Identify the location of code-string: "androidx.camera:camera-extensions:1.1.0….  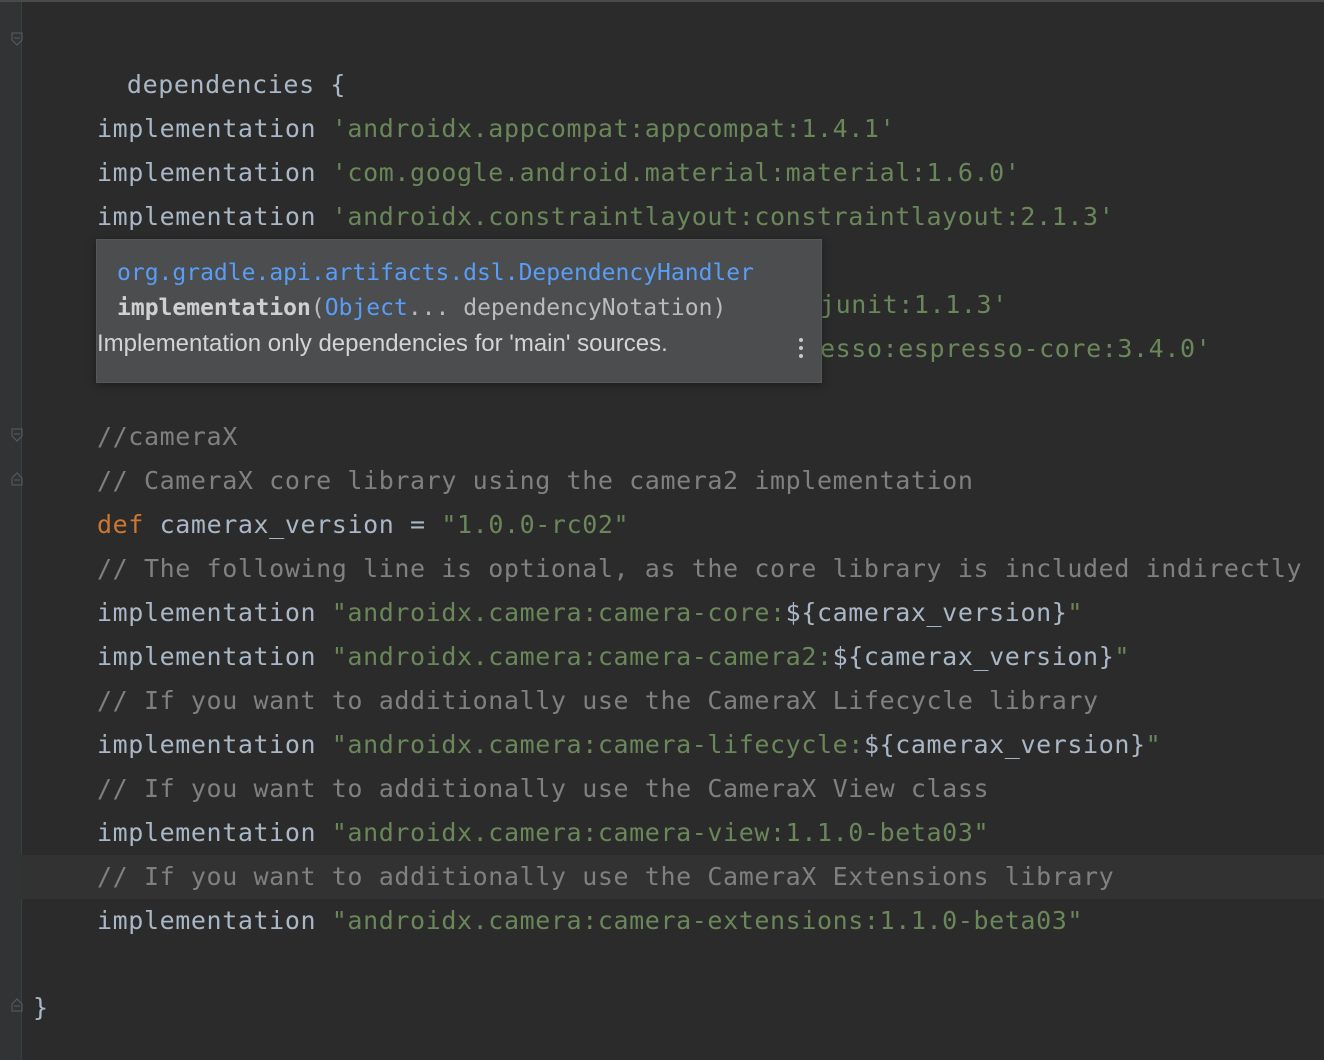
(707, 920).